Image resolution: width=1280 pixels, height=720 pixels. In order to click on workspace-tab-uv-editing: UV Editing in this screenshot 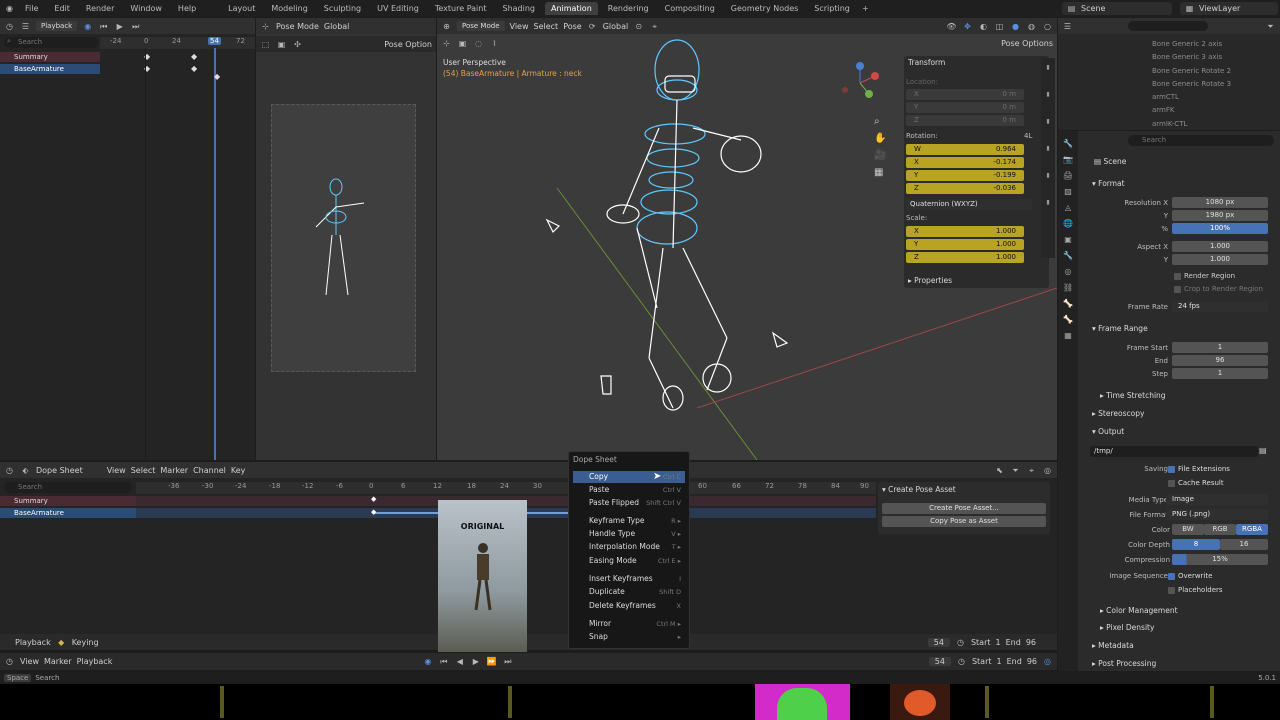, I will do `click(398, 8)`.